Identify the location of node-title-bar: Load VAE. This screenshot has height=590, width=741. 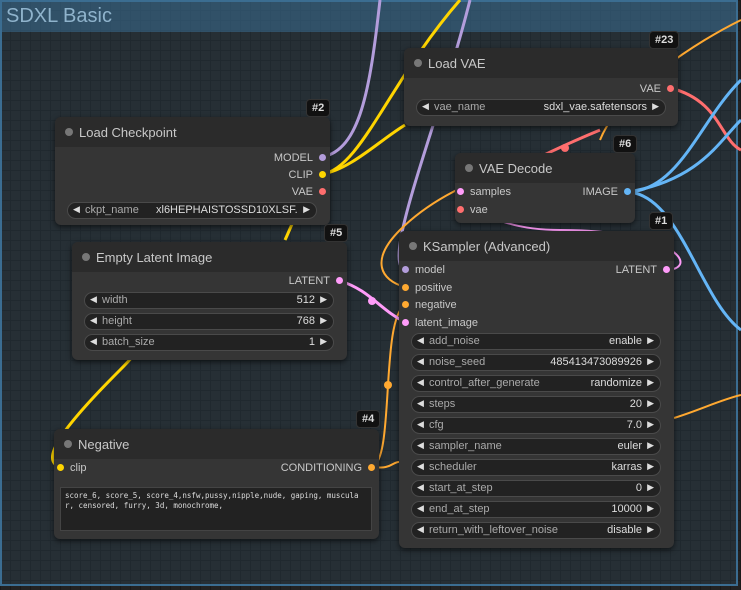
(541, 63).